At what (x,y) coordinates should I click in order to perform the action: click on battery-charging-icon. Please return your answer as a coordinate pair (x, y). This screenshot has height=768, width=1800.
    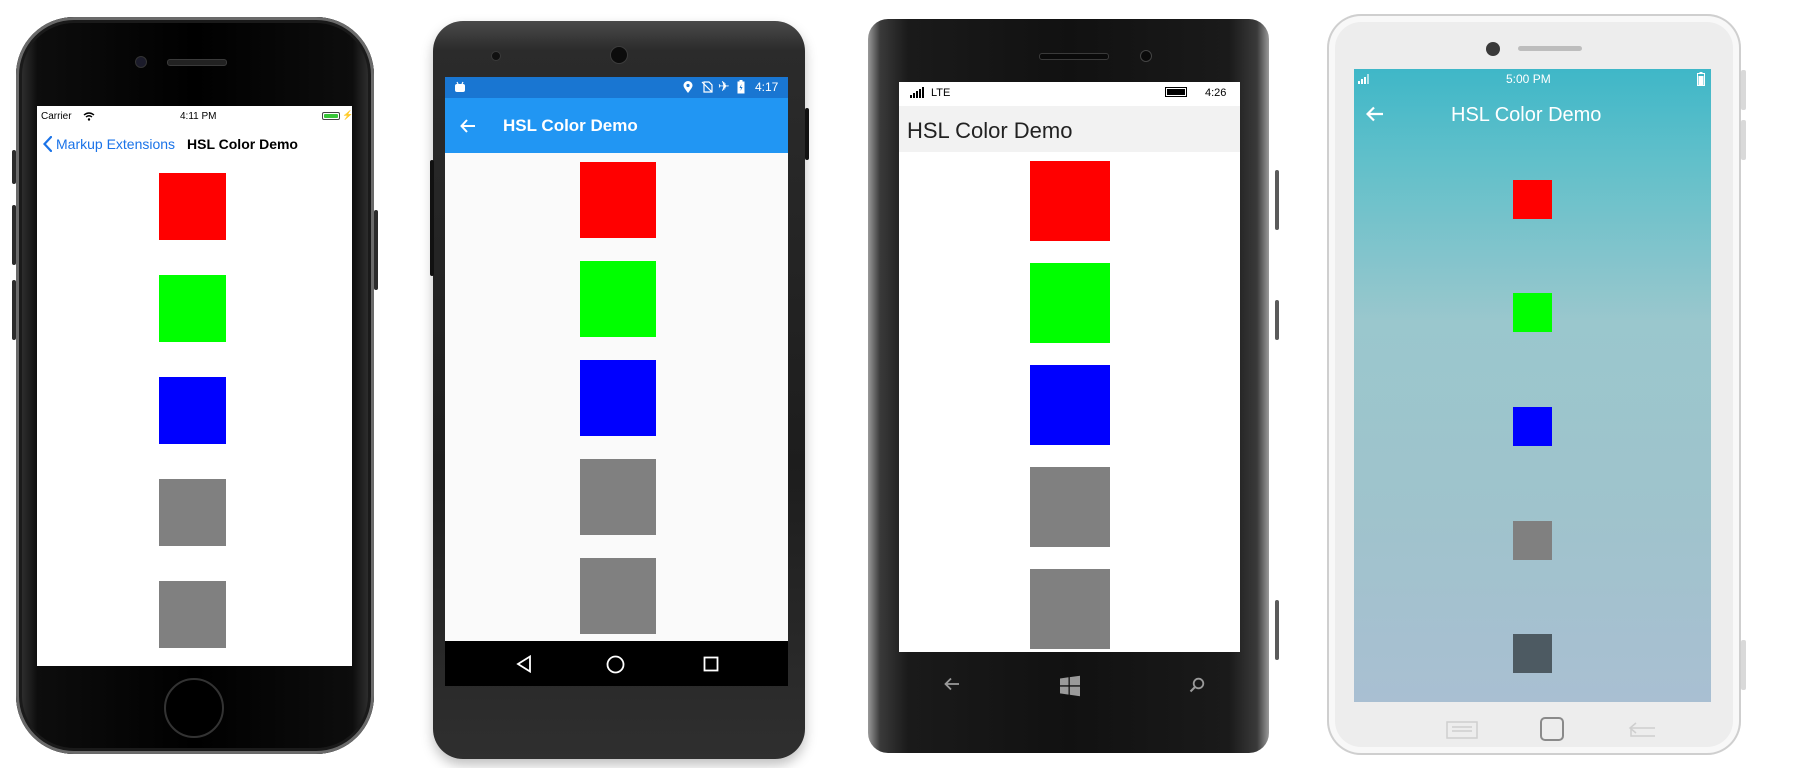
    Looking at the image, I should click on (741, 87).